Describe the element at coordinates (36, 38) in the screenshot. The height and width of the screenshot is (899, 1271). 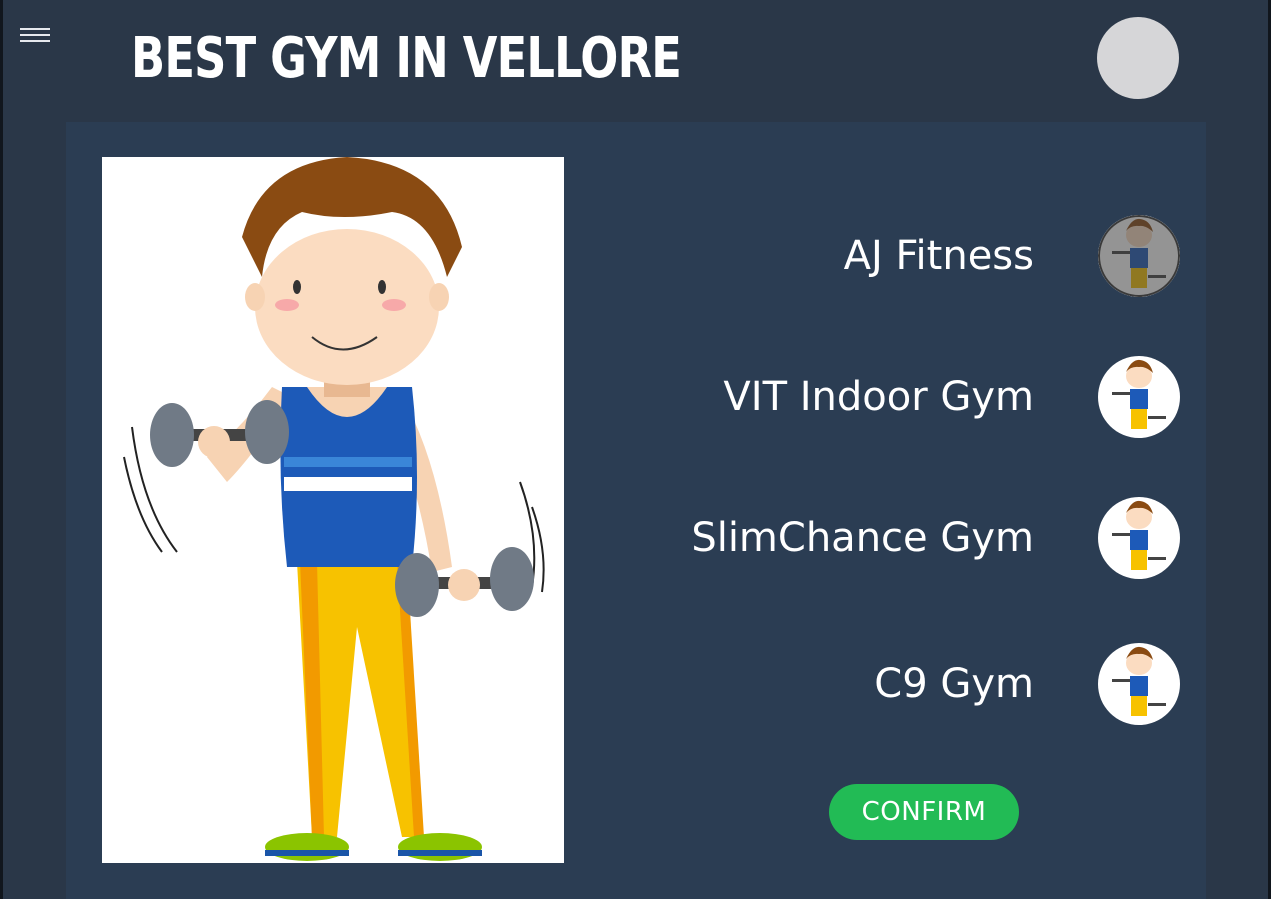
I see `hamburger-menu-icon` at that location.